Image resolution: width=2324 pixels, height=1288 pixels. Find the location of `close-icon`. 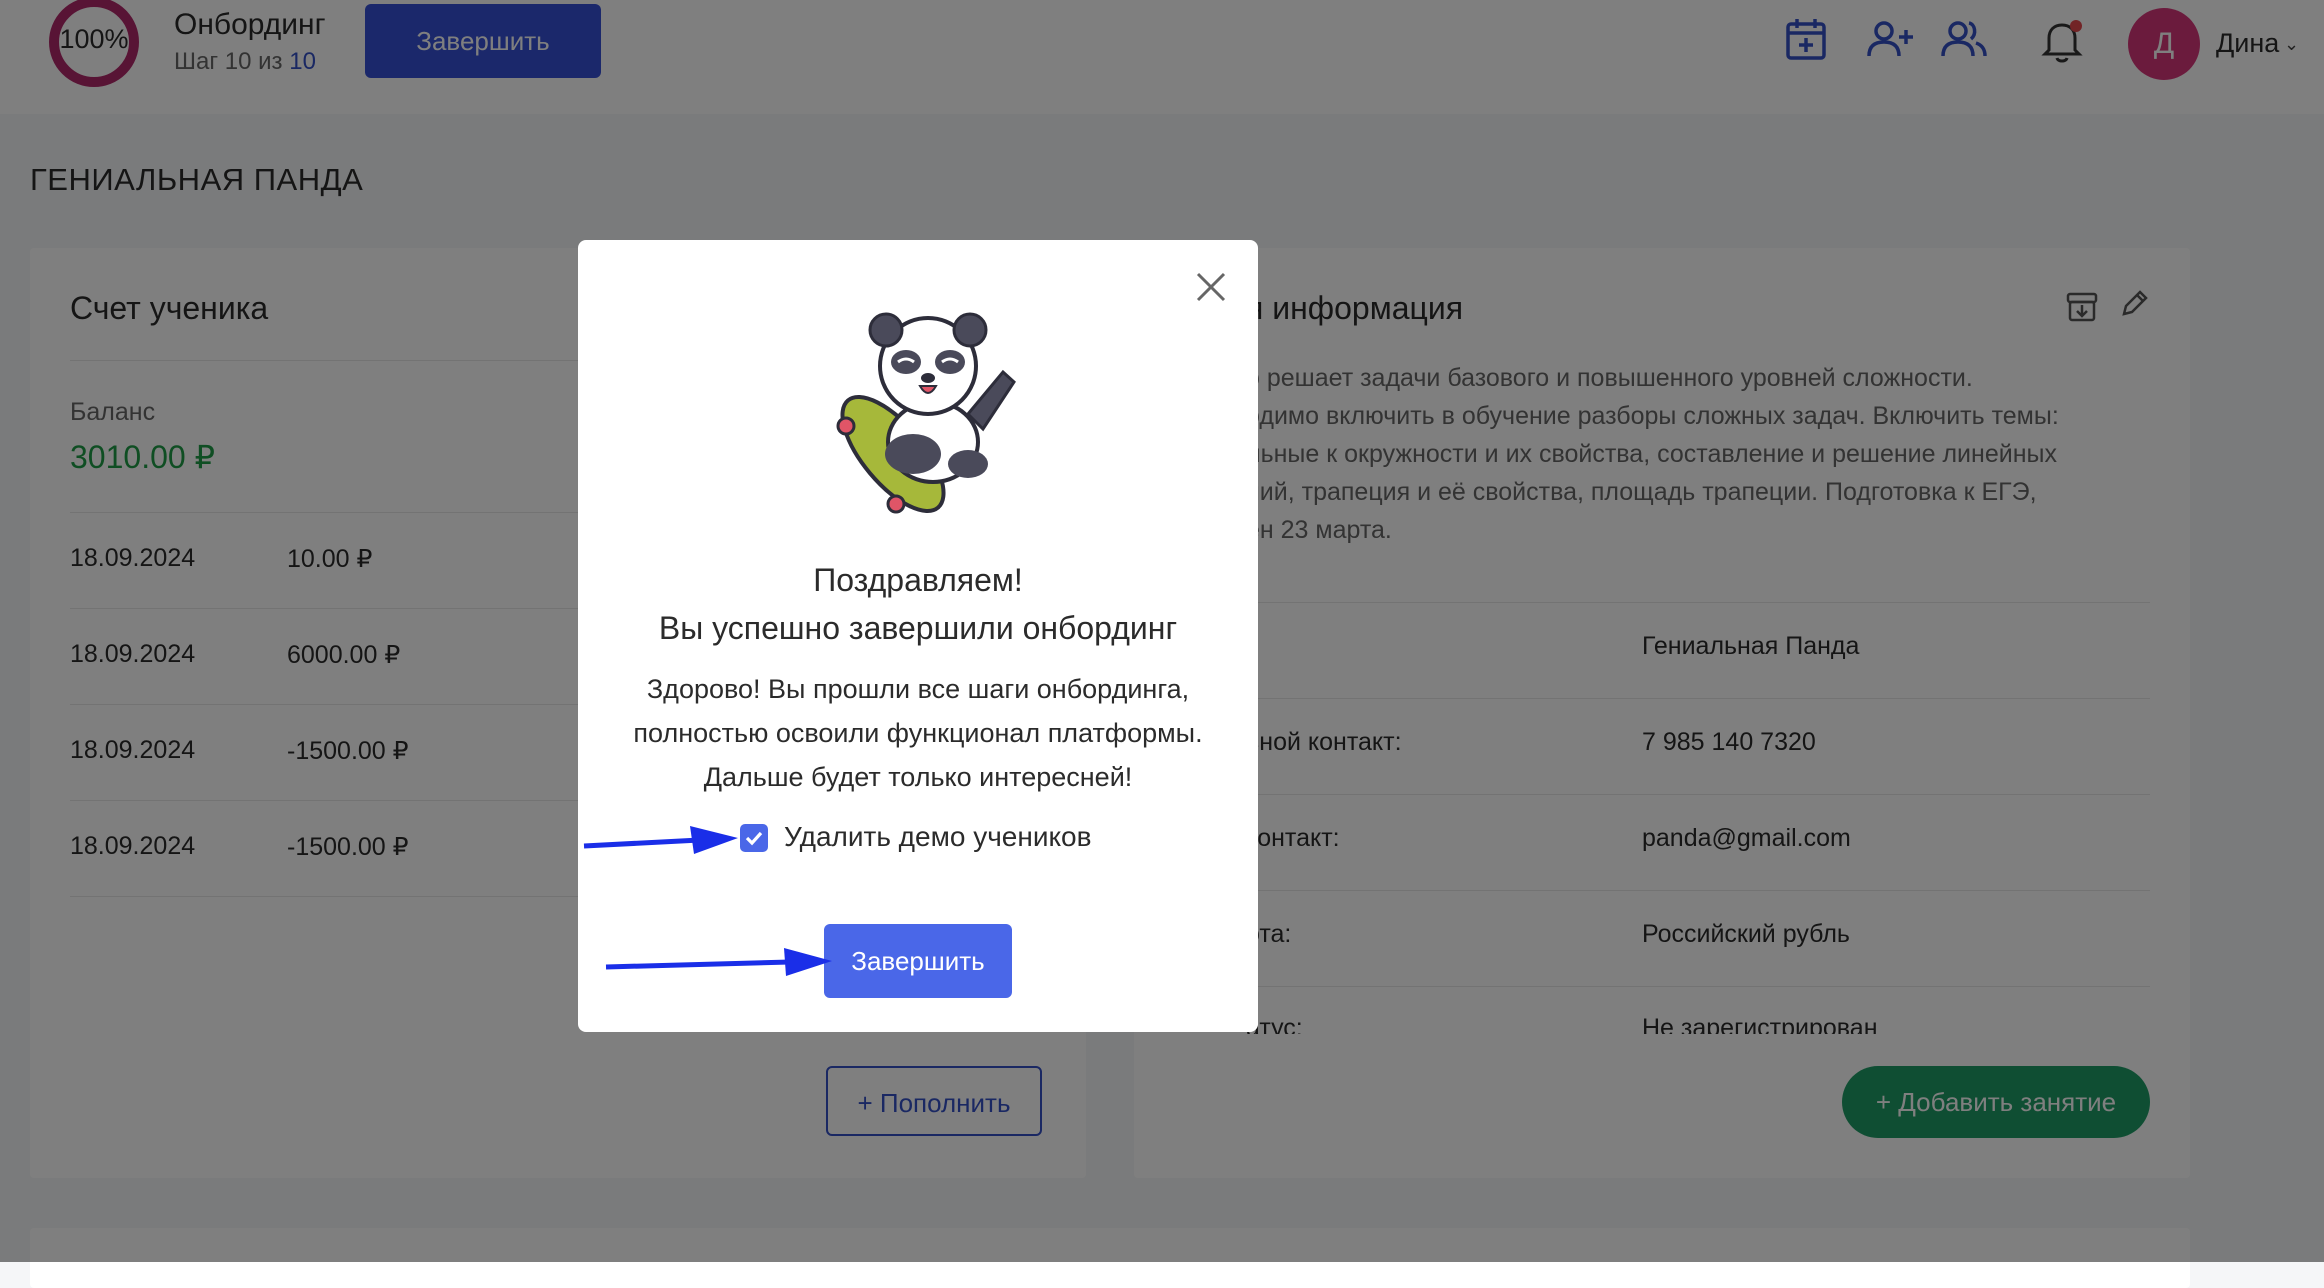

close-icon is located at coordinates (1211, 287).